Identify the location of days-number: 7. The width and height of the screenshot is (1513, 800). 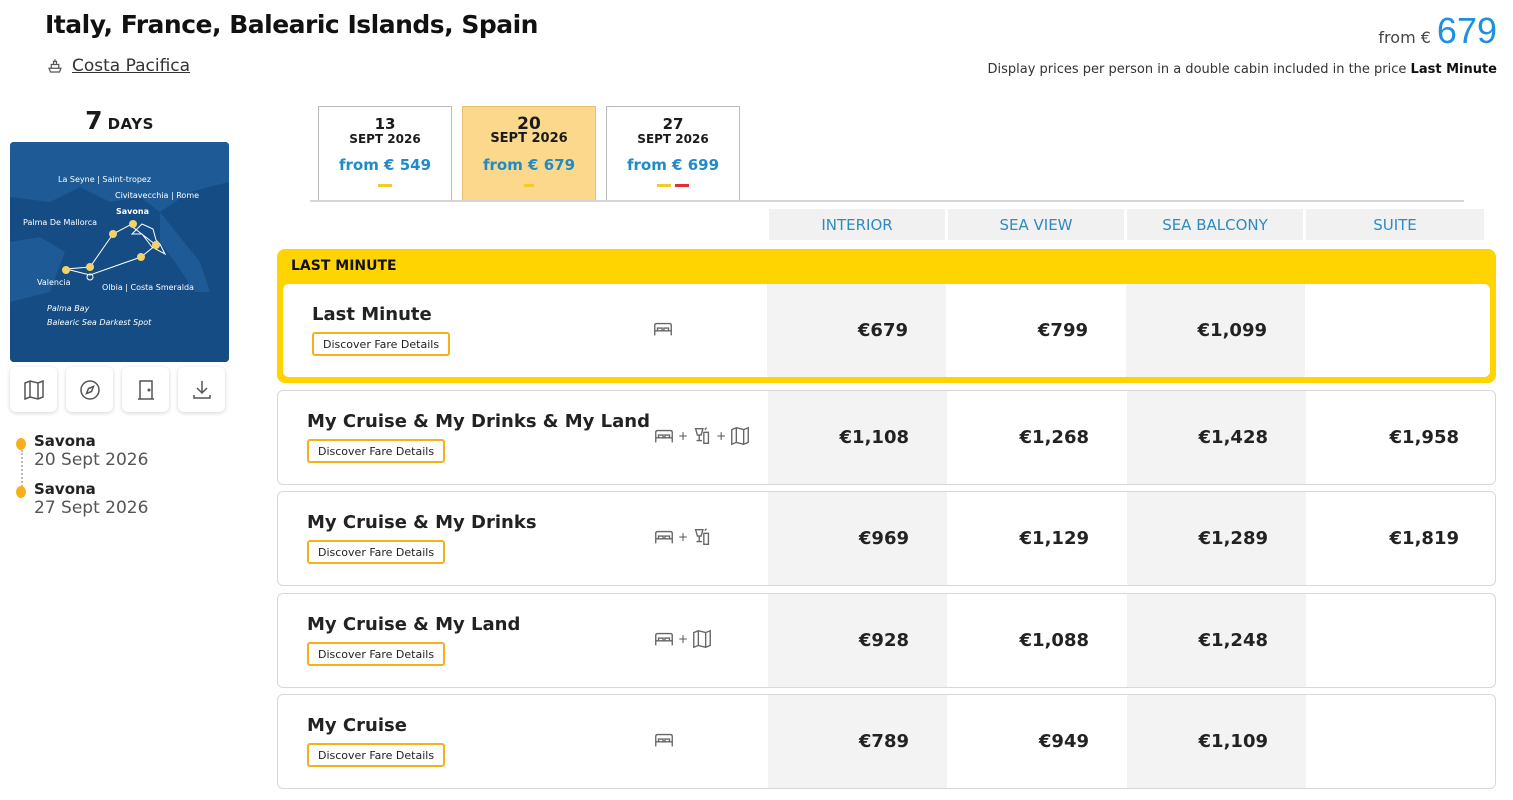
(94, 120).